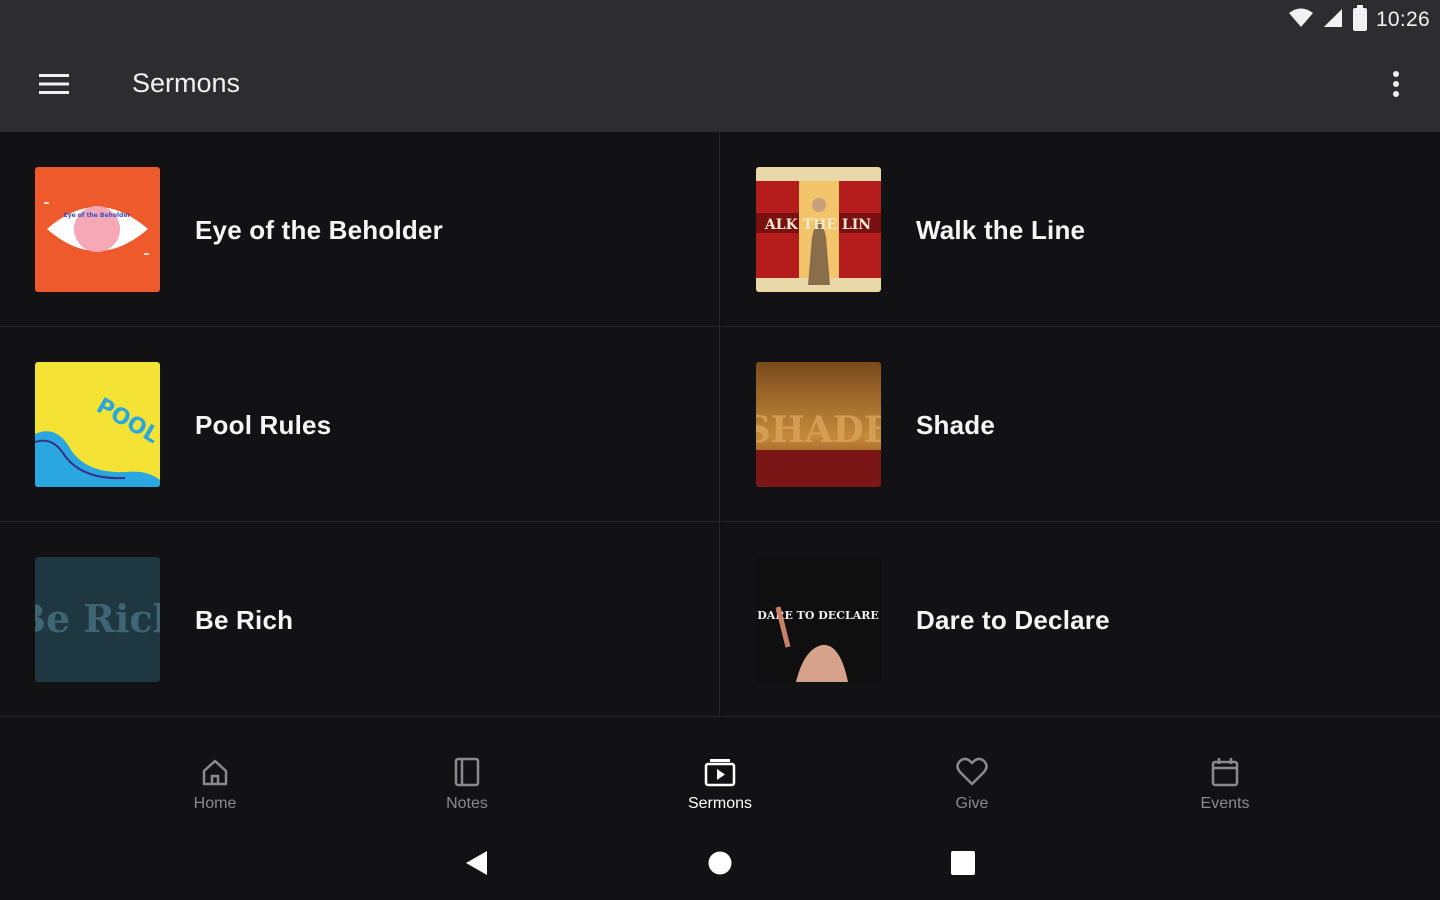 The height and width of the screenshot is (900, 1440). I want to click on more-vertical-icon, so click(1396, 86).